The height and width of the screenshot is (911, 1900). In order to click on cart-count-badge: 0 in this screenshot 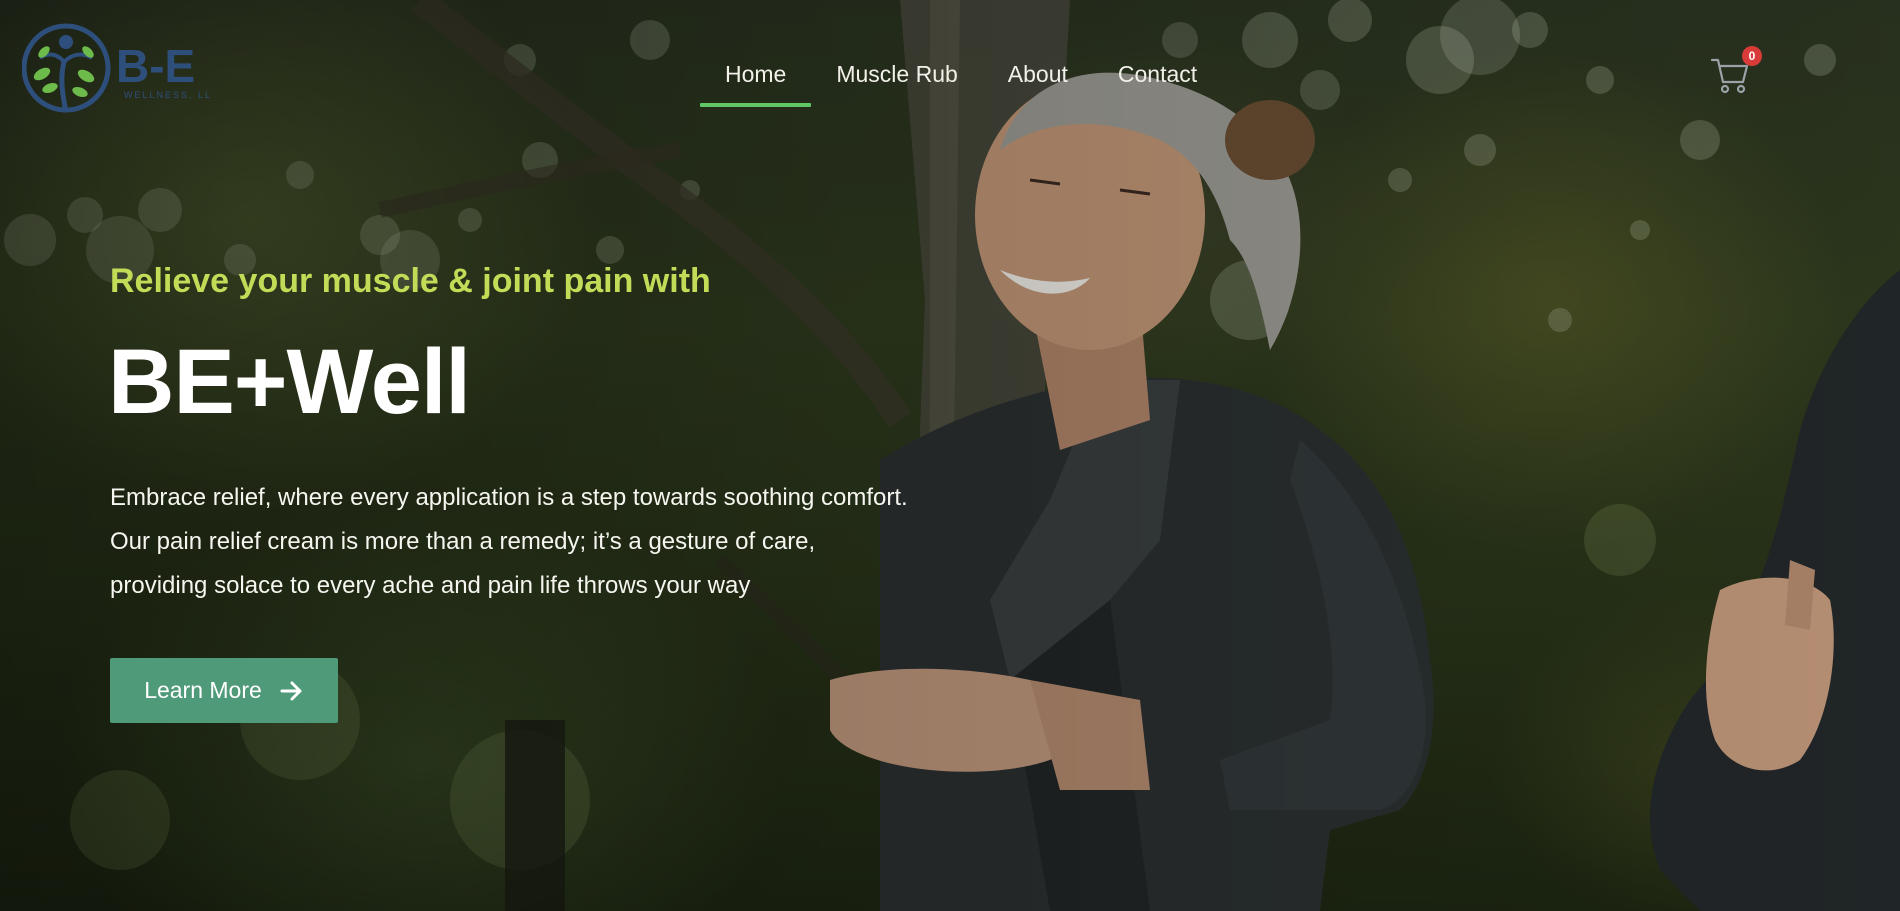, I will do `click(1752, 56)`.